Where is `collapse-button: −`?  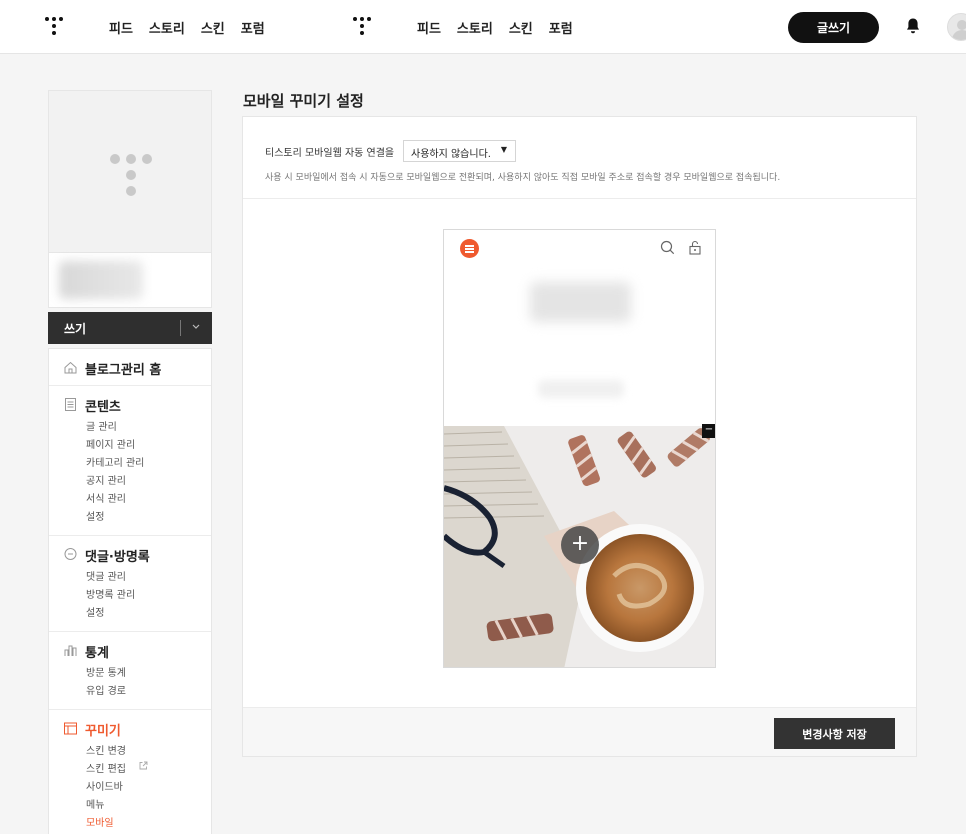
collapse-button: − is located at coordinates (708, 431).